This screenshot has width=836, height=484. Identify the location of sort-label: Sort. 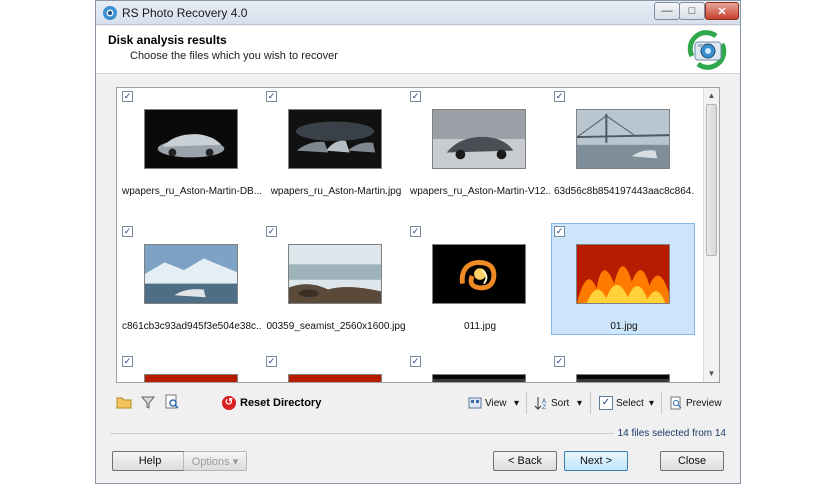
(560, 403).